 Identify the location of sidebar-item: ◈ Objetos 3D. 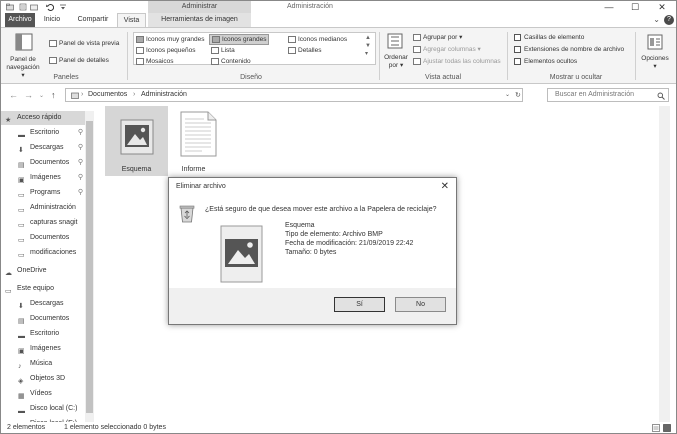
(43, 379).